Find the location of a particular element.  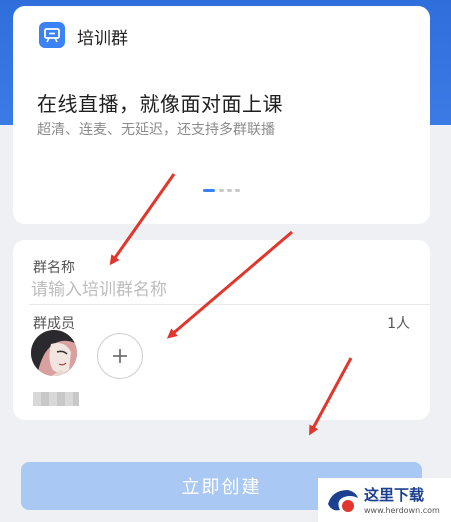

watermark-logo-icon is located at coordinates (343, 501).